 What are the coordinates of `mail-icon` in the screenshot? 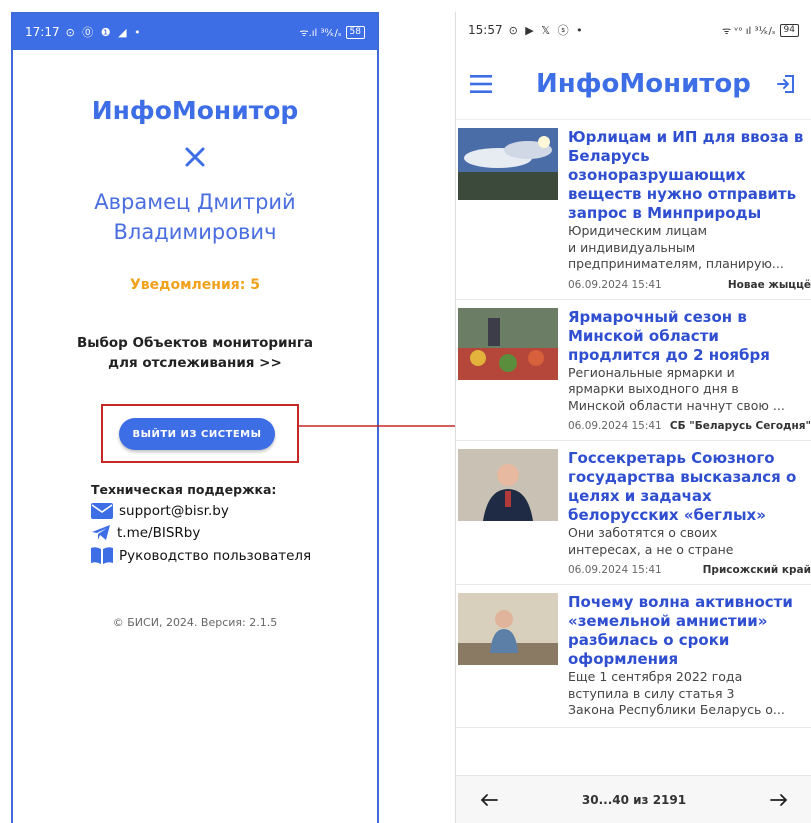 It's located at (102, 511).